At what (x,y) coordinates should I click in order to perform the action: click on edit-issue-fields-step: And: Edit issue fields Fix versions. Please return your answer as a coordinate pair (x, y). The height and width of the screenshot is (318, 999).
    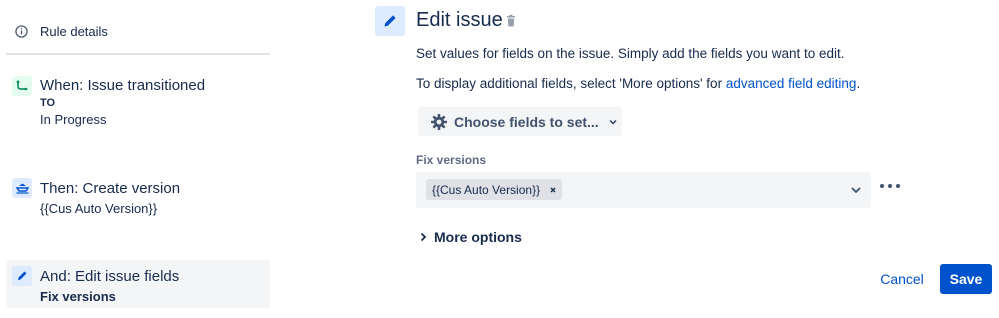
    Looking at the image, I should click on (138, 284).